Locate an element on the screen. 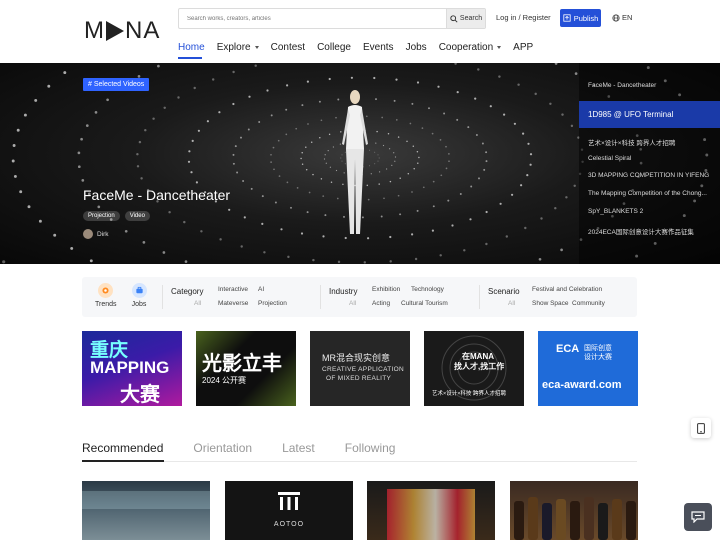 Image resolution: width=720 pixels, height=540 pixels. hero-list-item: FaceMe - Dancetheater is located at coordinates (652, 85).